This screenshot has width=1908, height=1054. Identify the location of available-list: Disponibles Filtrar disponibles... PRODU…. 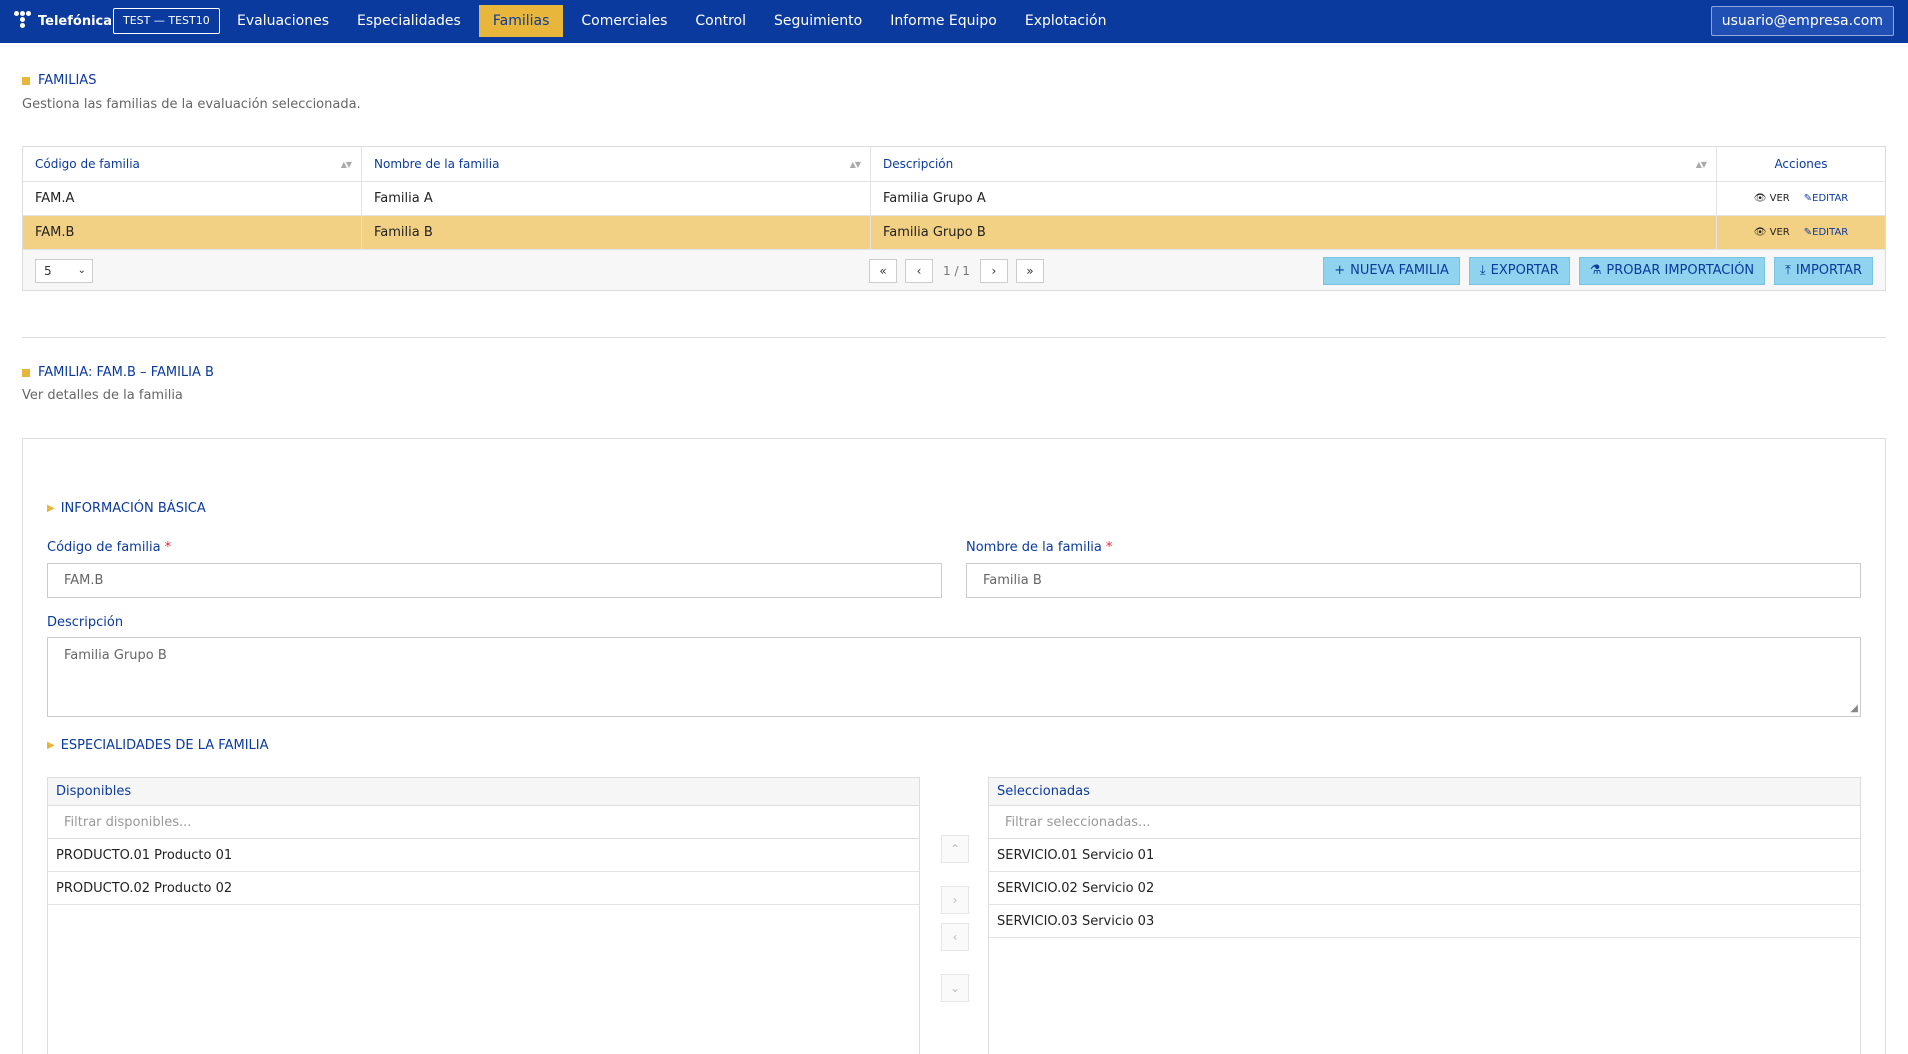
(483, 915).